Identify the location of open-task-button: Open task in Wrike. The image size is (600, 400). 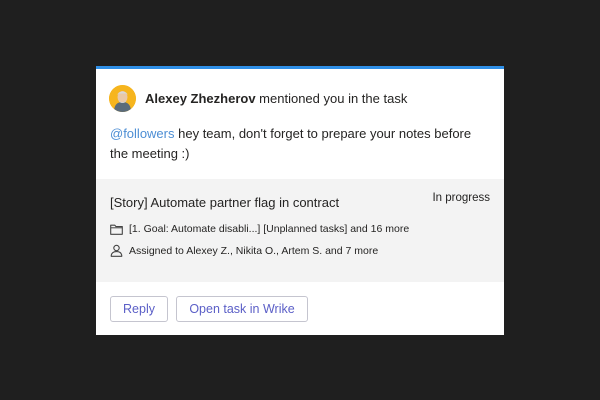
(242, 309).